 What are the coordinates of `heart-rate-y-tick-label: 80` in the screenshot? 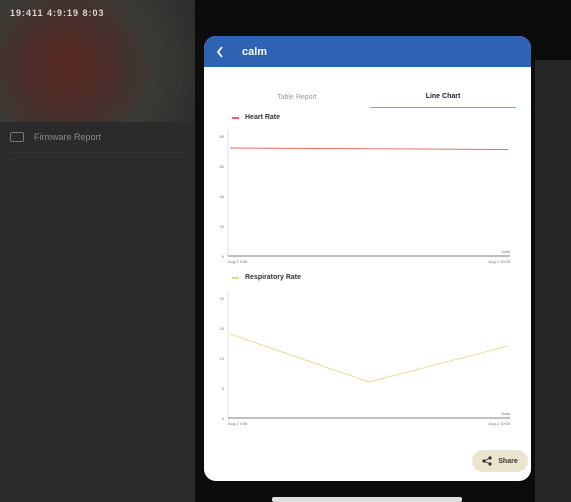 It's located at (222, 136).